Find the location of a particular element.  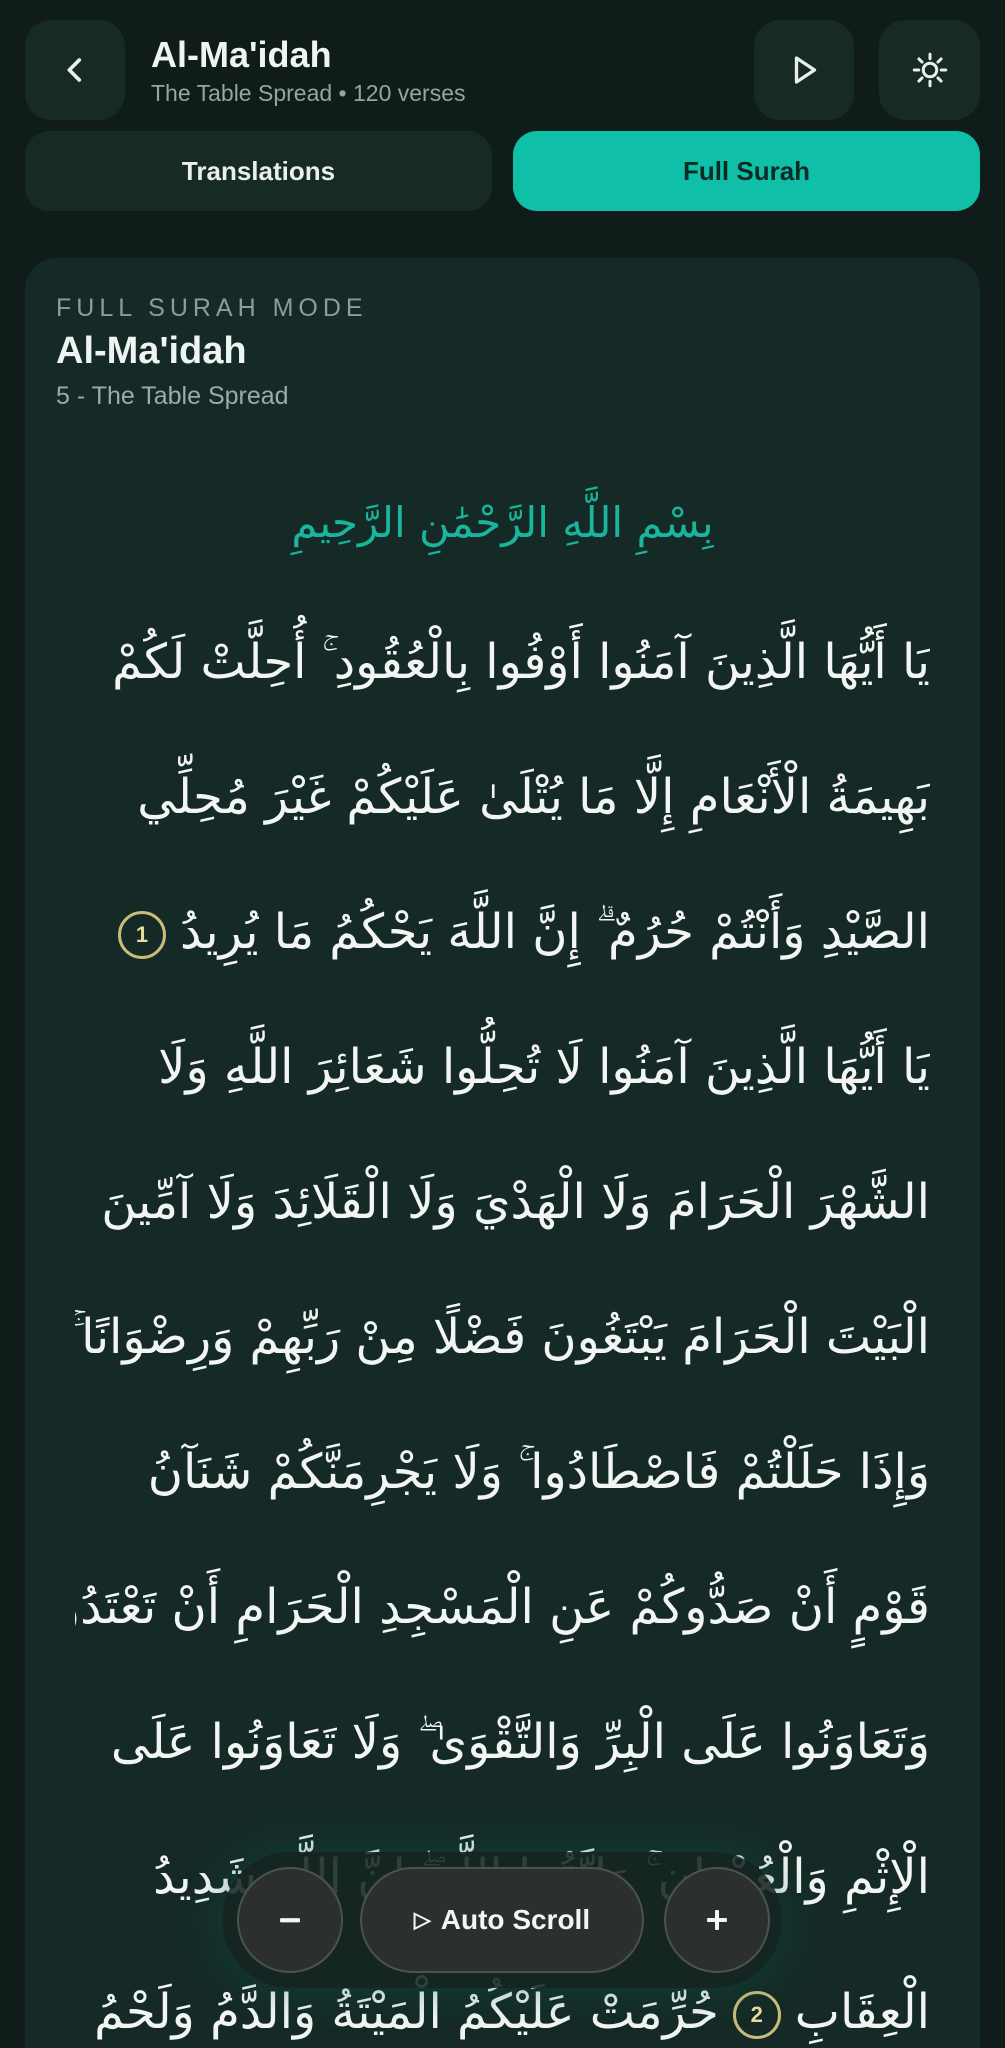

auto-scroll-label: Auto Scroll is located at coordinates (515, 1919).